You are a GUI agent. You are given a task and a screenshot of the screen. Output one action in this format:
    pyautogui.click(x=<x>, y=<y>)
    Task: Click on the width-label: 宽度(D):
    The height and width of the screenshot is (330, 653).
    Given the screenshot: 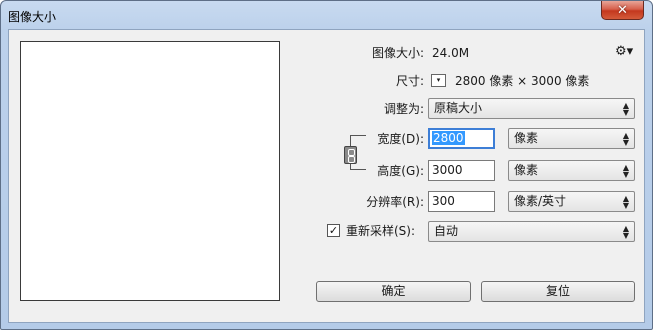 What is the action you would take?
    pyautogui.click(x=400, y=139)
    